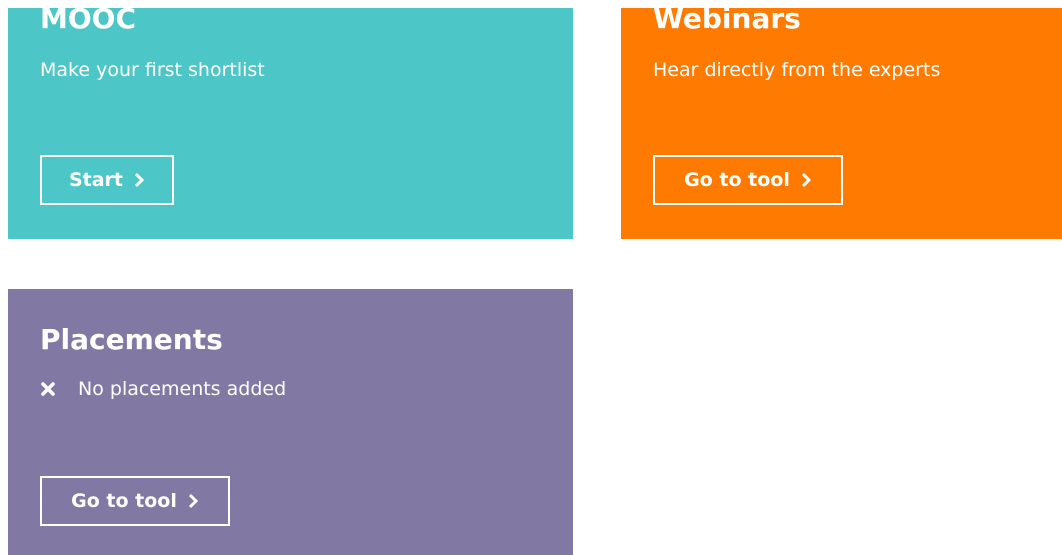 This screenshot has width=1062, height=555. I want to click on close-icon, so click(48, 389).